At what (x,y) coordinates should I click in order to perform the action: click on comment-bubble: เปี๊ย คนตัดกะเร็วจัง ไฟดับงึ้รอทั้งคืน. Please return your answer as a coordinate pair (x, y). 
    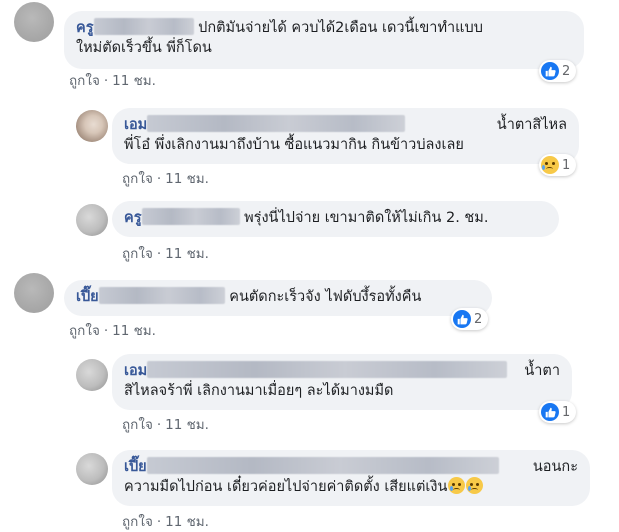
    Looking at the image, I should click on (278, 298).